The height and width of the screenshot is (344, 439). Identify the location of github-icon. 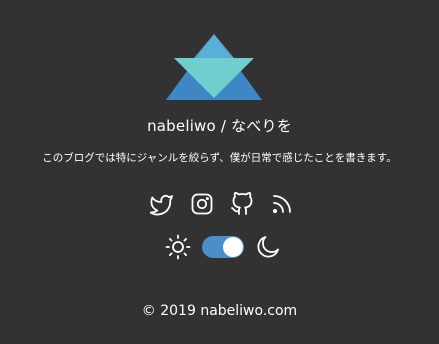
(242, 203).